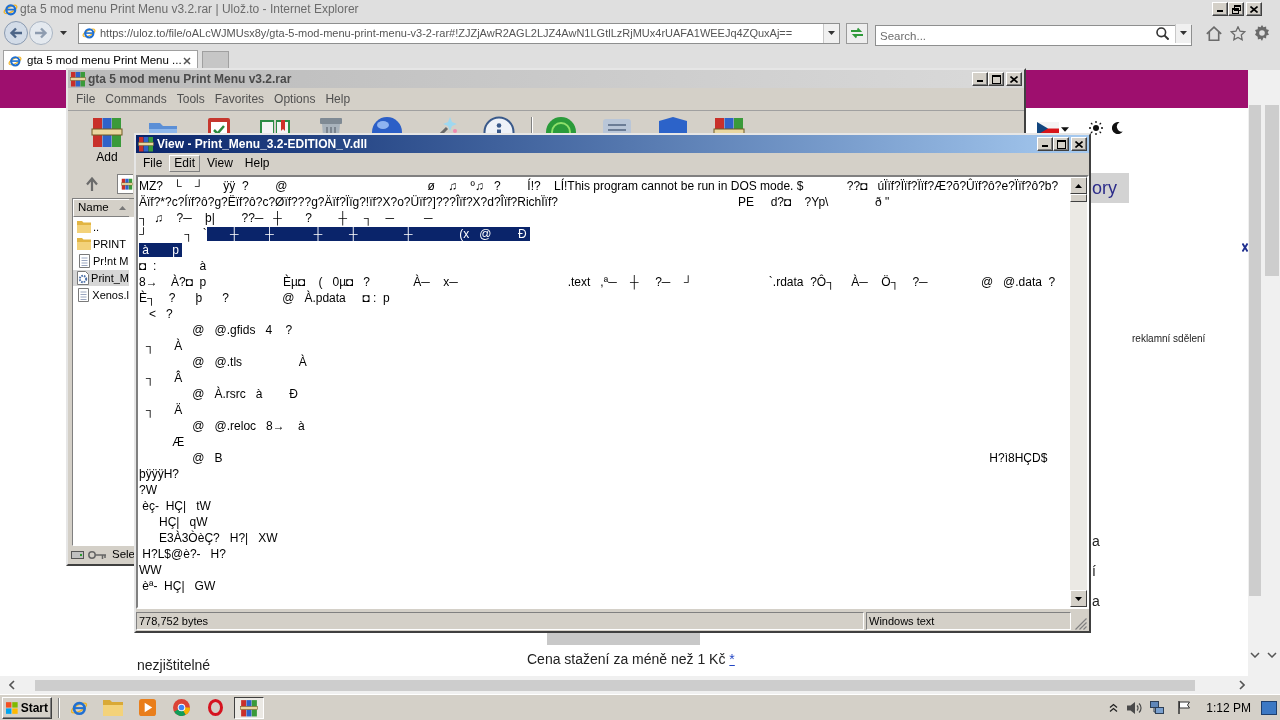 This screenshot has width=1280, height=720. I want to click on refresh-button, so click(857, 33).